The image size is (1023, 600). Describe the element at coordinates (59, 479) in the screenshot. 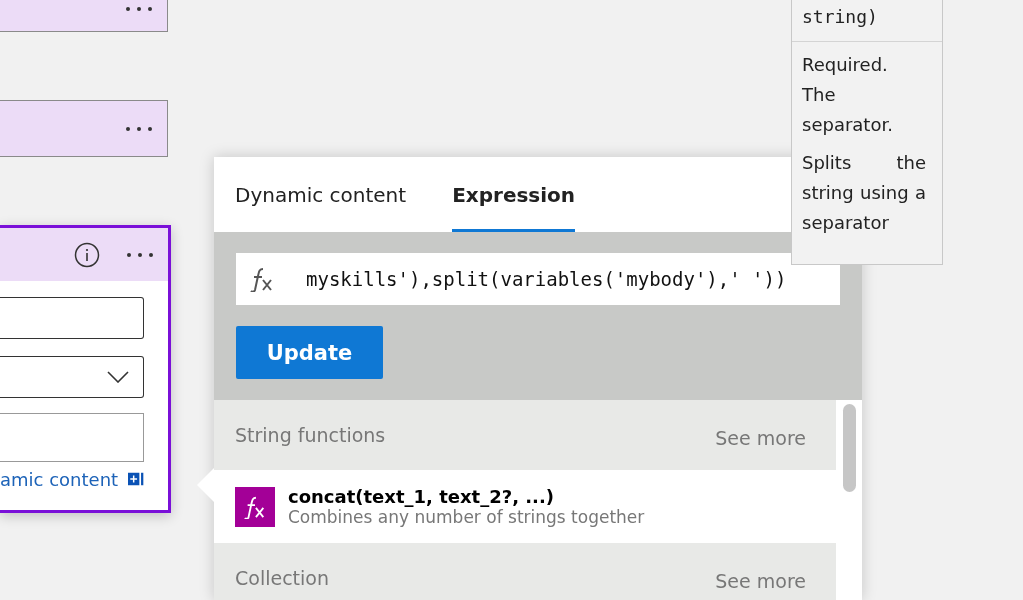

I see `add-dynamic-content-link: amic content` at that location.